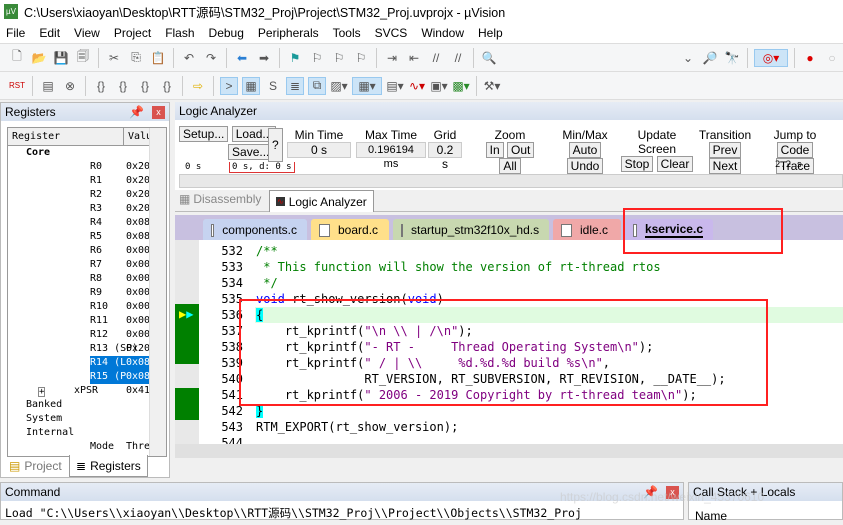 The width and height of the screenshot is (843, 525). Describe the element at coordinates (87, 307) in the screenshot. I see `register-row: R10 0x00` at that location.